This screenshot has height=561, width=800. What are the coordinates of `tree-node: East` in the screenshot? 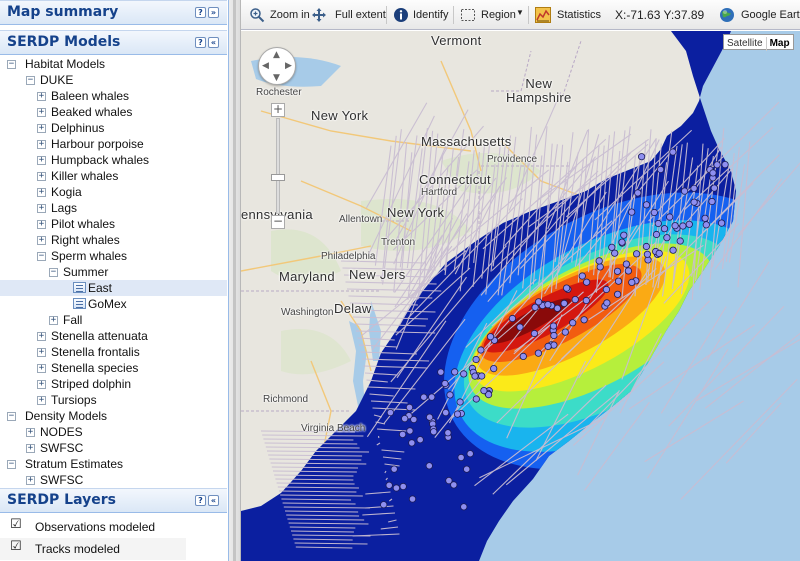 It's located at (113, 288).